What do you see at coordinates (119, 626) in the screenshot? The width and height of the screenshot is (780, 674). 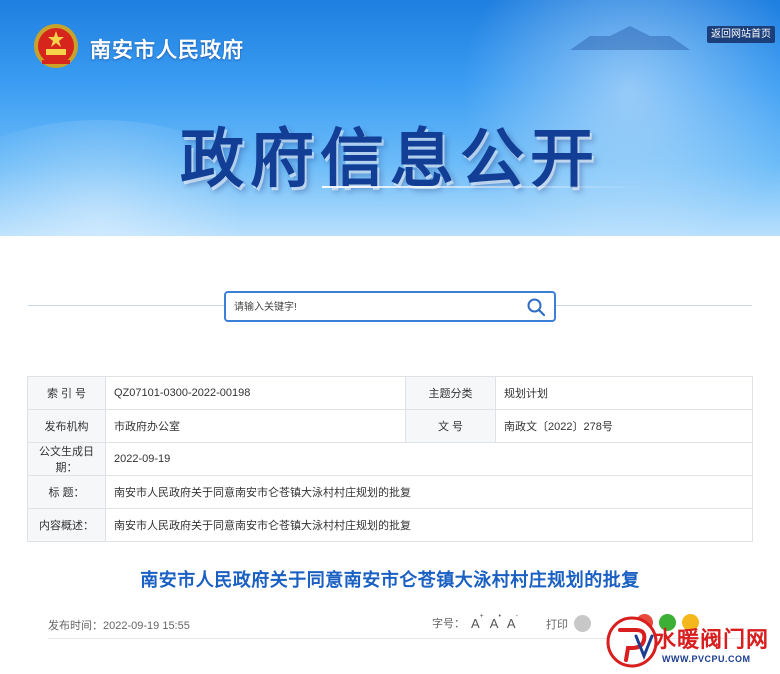 I see `publish-time: 发布时间：2022-09-19 15:55` at bounding box center [119, 626].